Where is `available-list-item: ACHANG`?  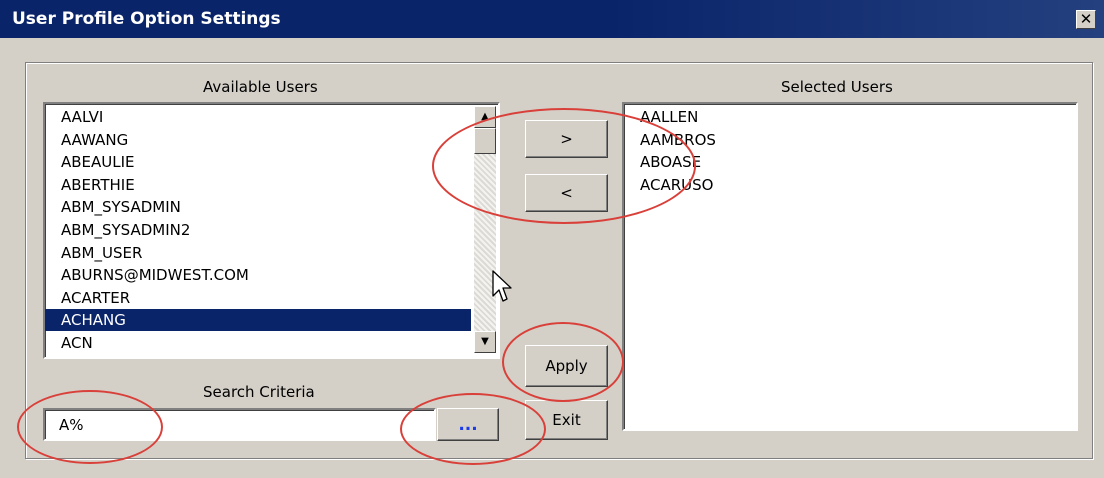
available-list-item: ACHANG is located at coordinates (258, 320).